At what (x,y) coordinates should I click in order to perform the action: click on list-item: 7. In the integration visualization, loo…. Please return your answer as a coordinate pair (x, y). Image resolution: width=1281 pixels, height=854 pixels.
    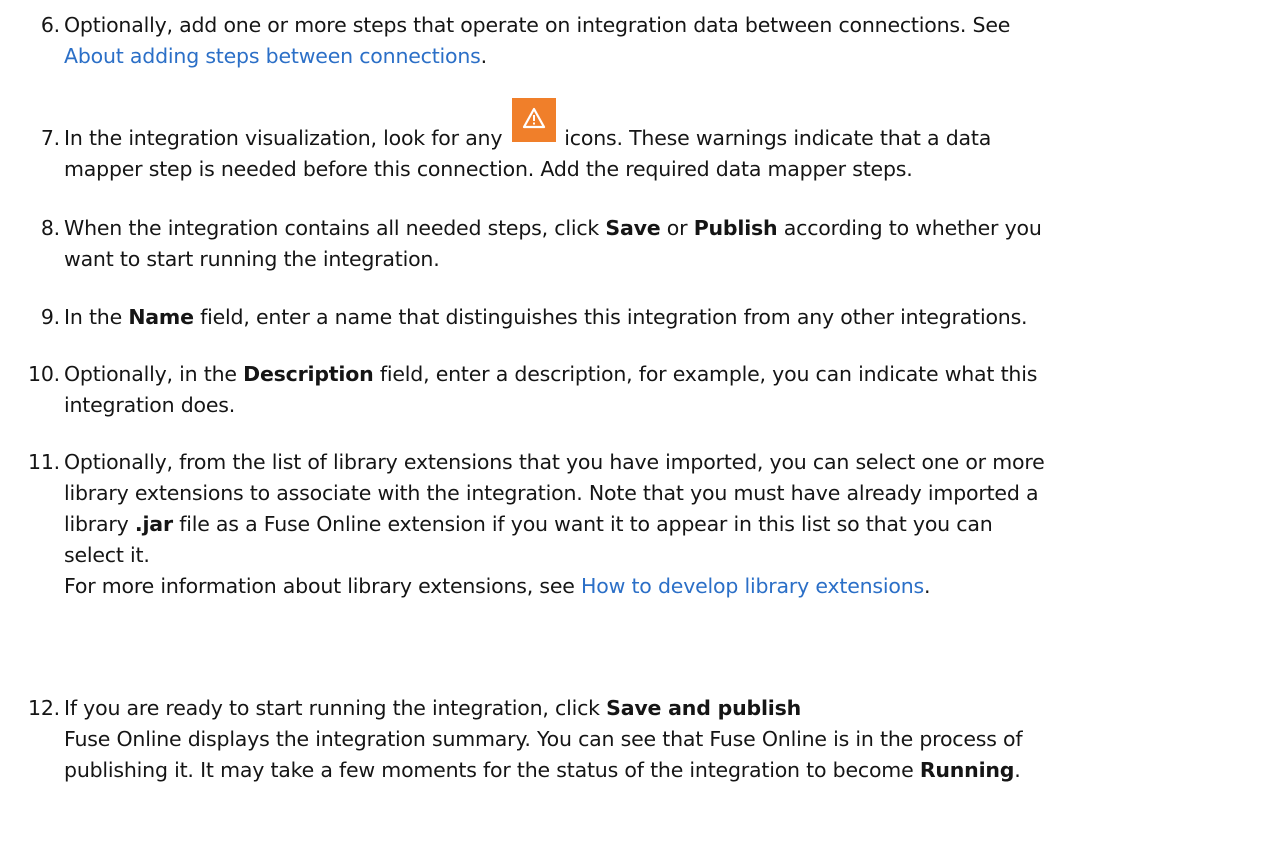
    Looking at the image, I should click on (652, 141).